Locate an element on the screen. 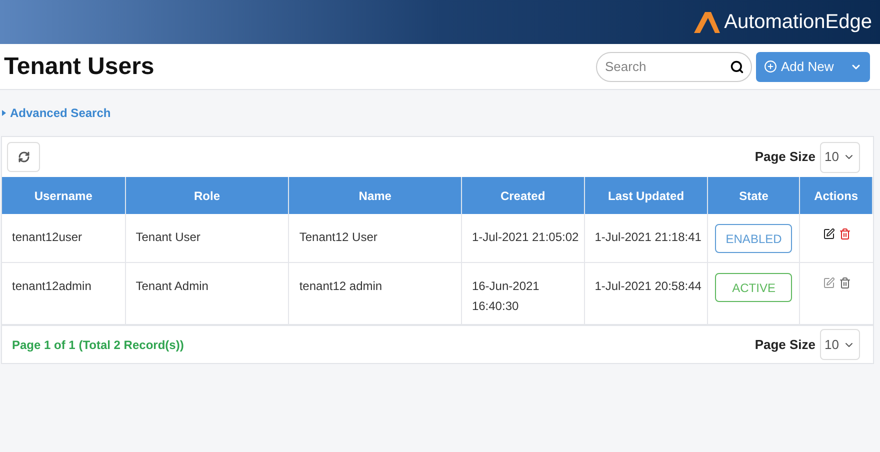 The height and width of the screenshot is (452, 880). table-cell-text: 1-Jul-2021 20:58:44 is located at coordinates (648, 286).